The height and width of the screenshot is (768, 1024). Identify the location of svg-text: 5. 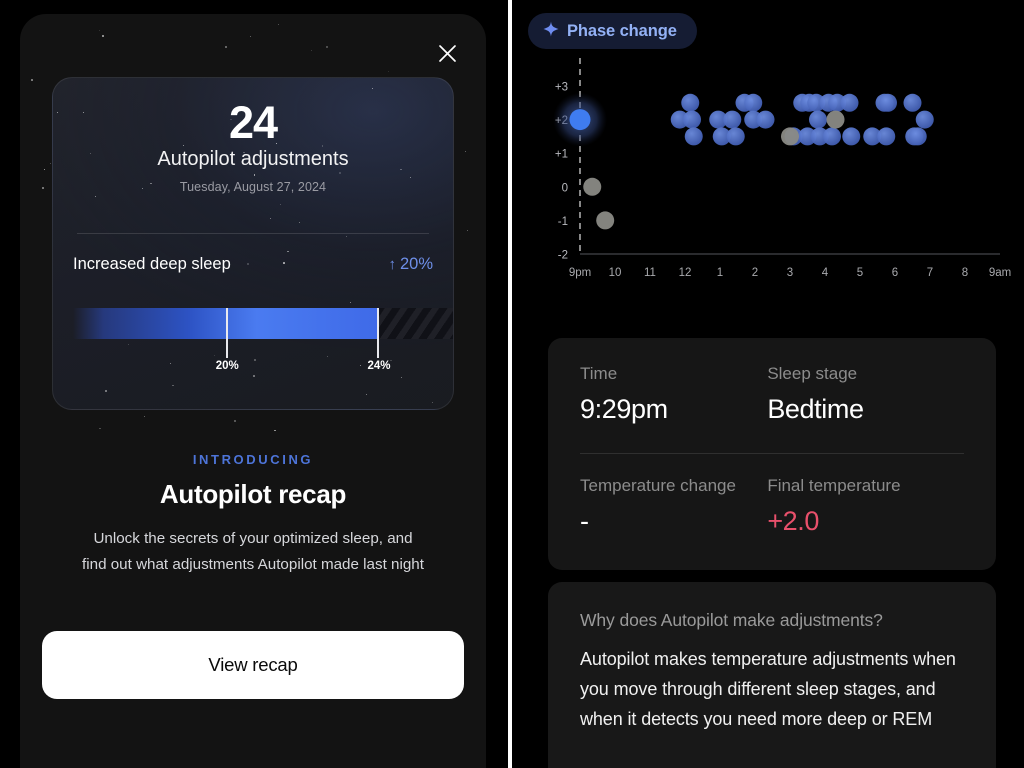
(860, 273).